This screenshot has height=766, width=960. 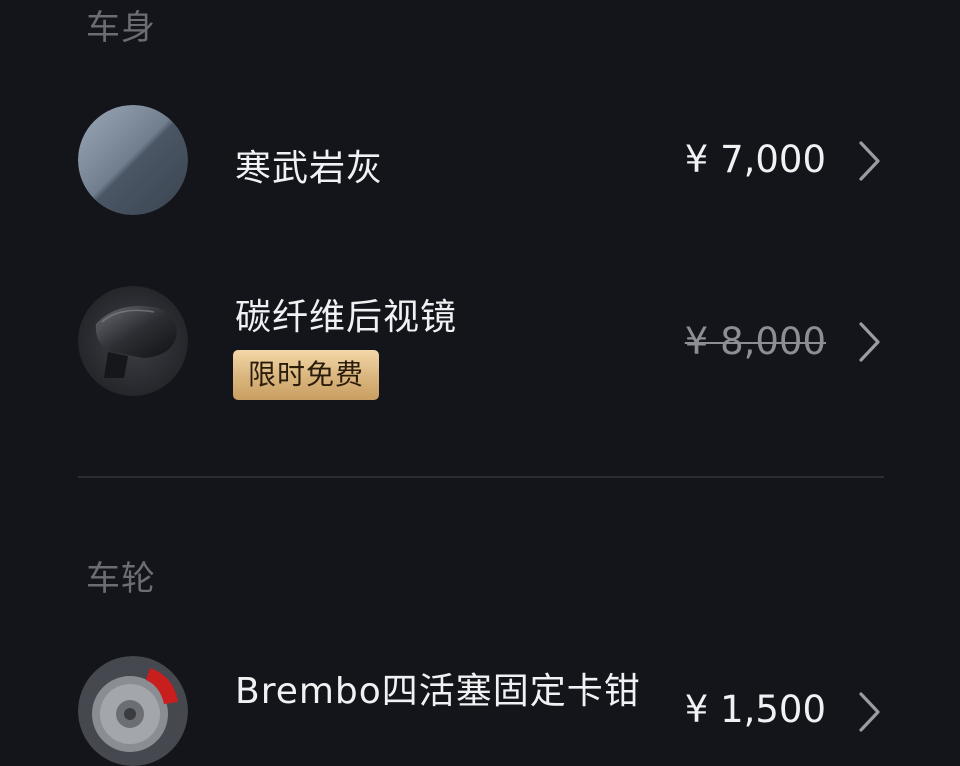 What do you see at coordinates (121, 28) in the screenshot?
I see `section-title-body: 车身` at bounding box center [121, 28].